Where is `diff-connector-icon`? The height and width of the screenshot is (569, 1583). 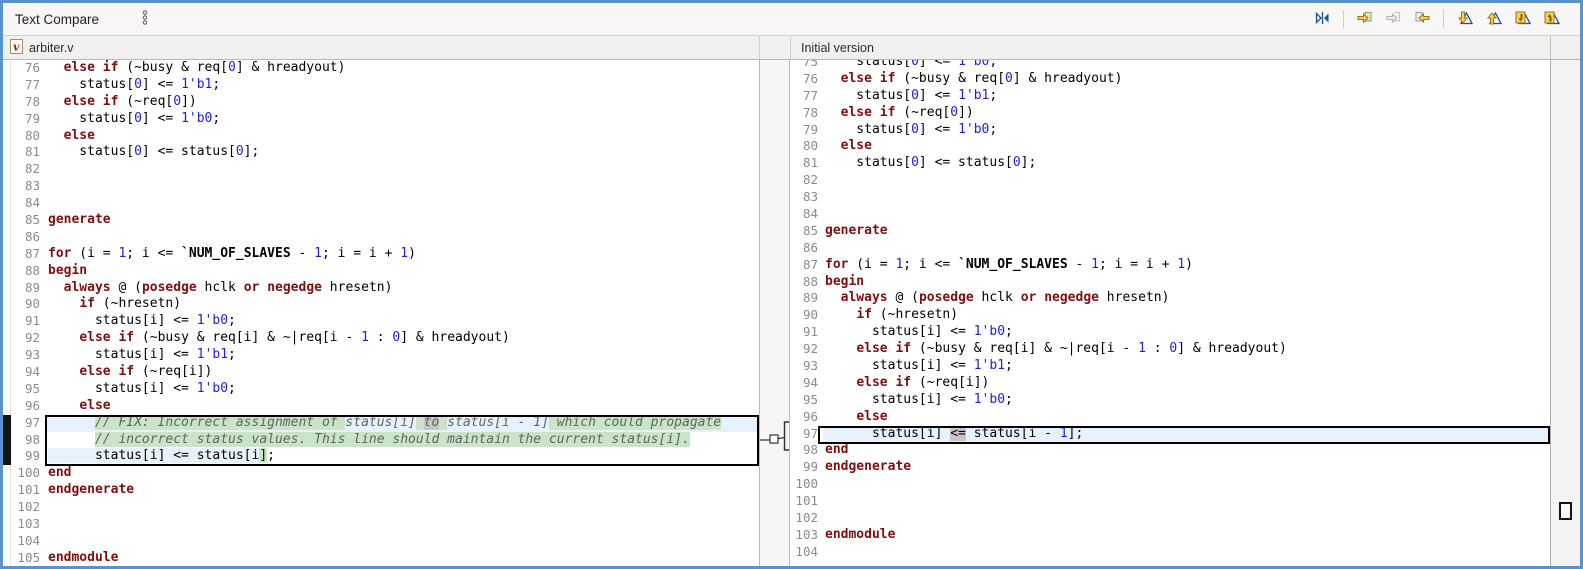 diff-connector-icon is located at coordinates (774, 314).